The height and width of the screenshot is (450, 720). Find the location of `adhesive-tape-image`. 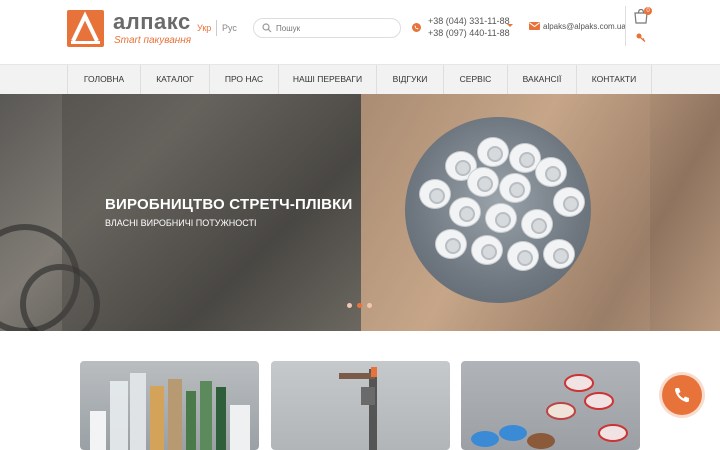

adhesive-tape-image is located at coordinates (549, 411).